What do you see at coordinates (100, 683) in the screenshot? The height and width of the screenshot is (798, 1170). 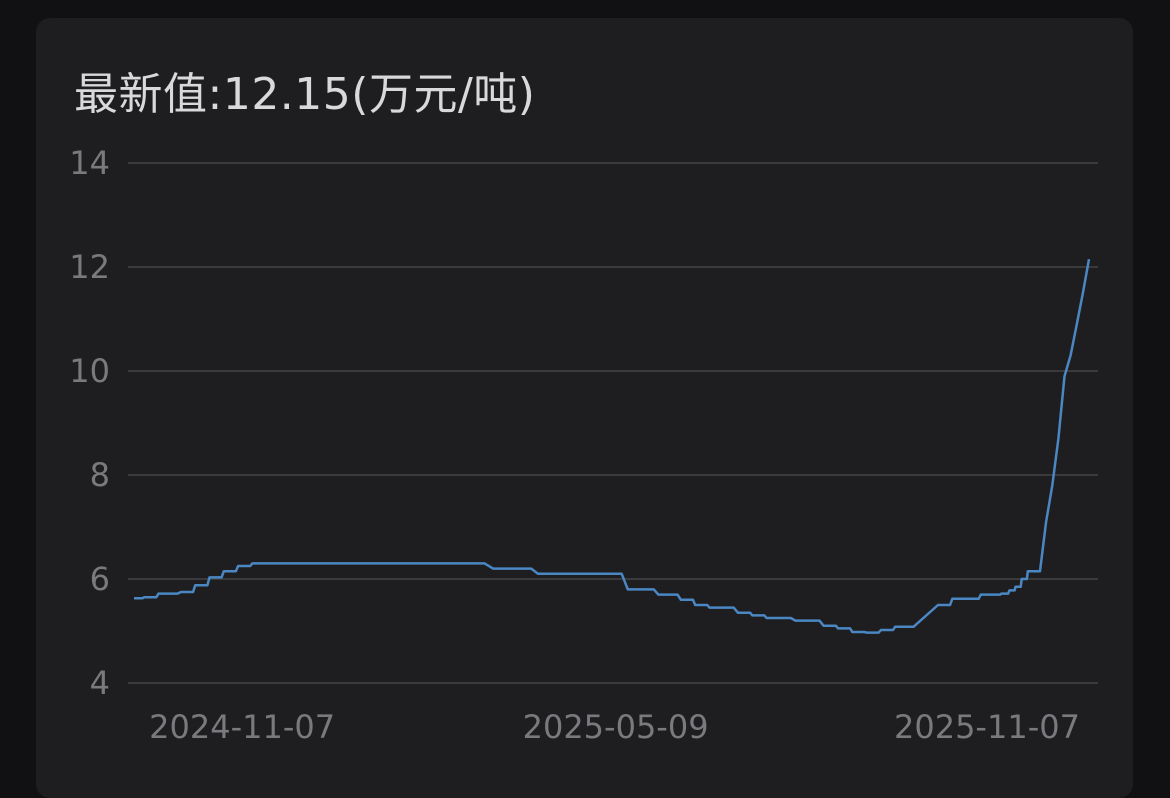 I see `y-tick-label: 4` at bounding box center [100, 683].